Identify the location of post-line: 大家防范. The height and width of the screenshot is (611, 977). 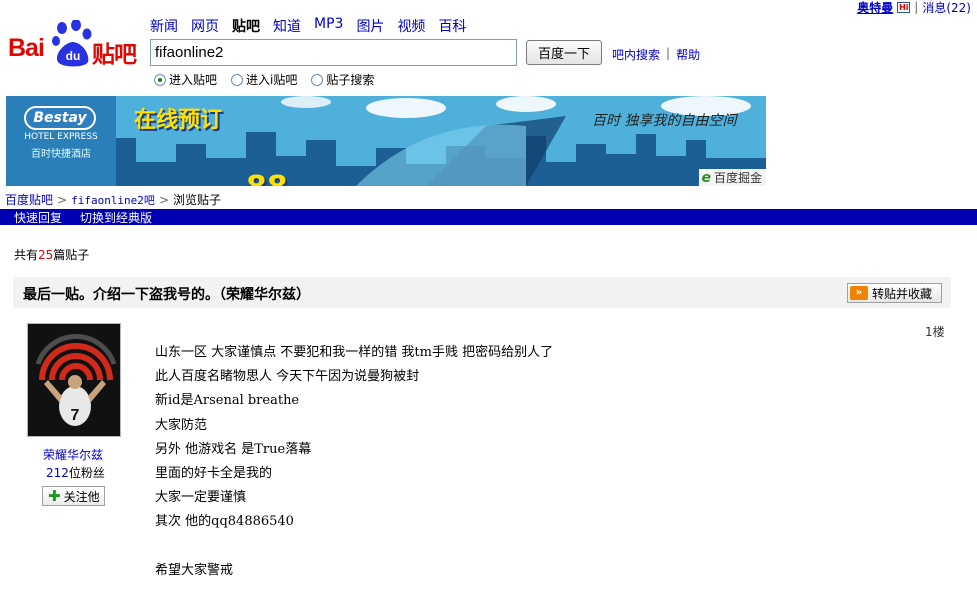
(181, 425).